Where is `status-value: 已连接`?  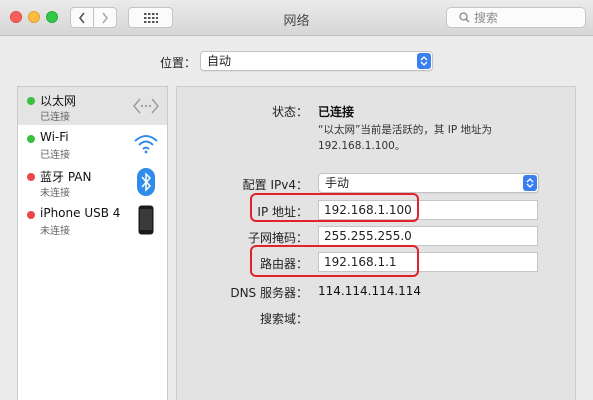 status-value: 已连接 is located at coordinates (336, 112).